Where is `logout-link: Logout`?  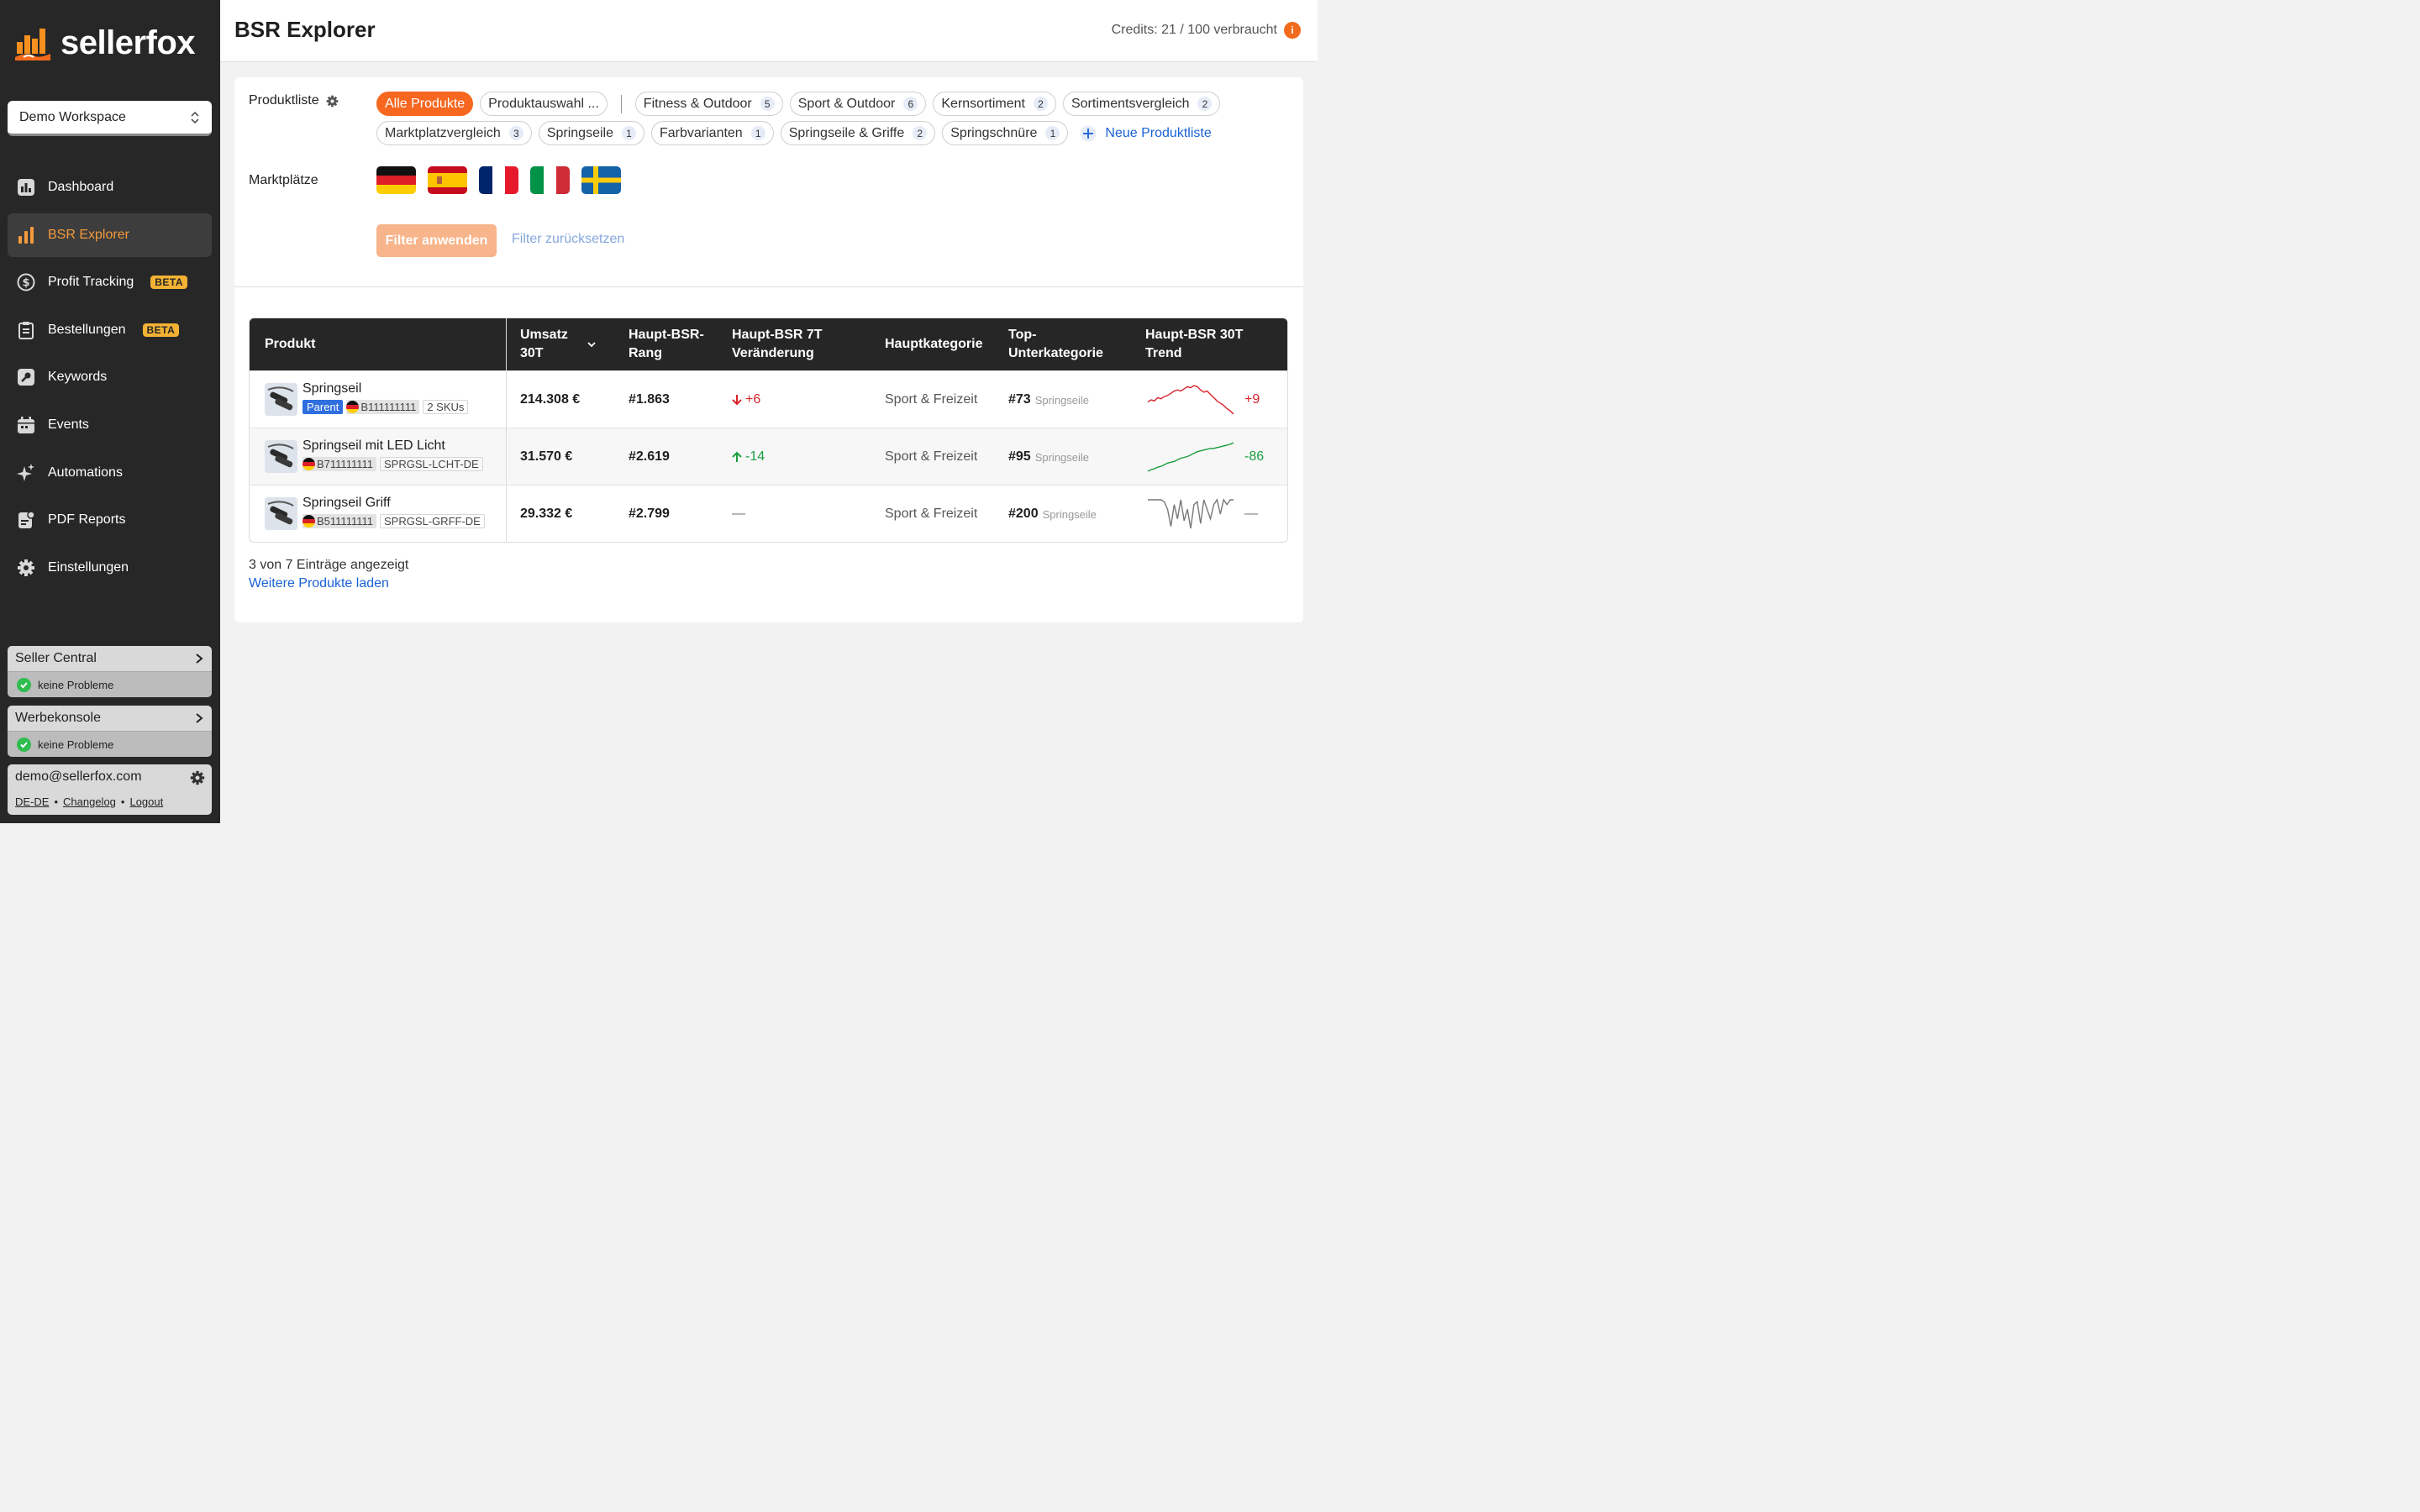 logout-link: Logout is located at coordinates (146, 801).